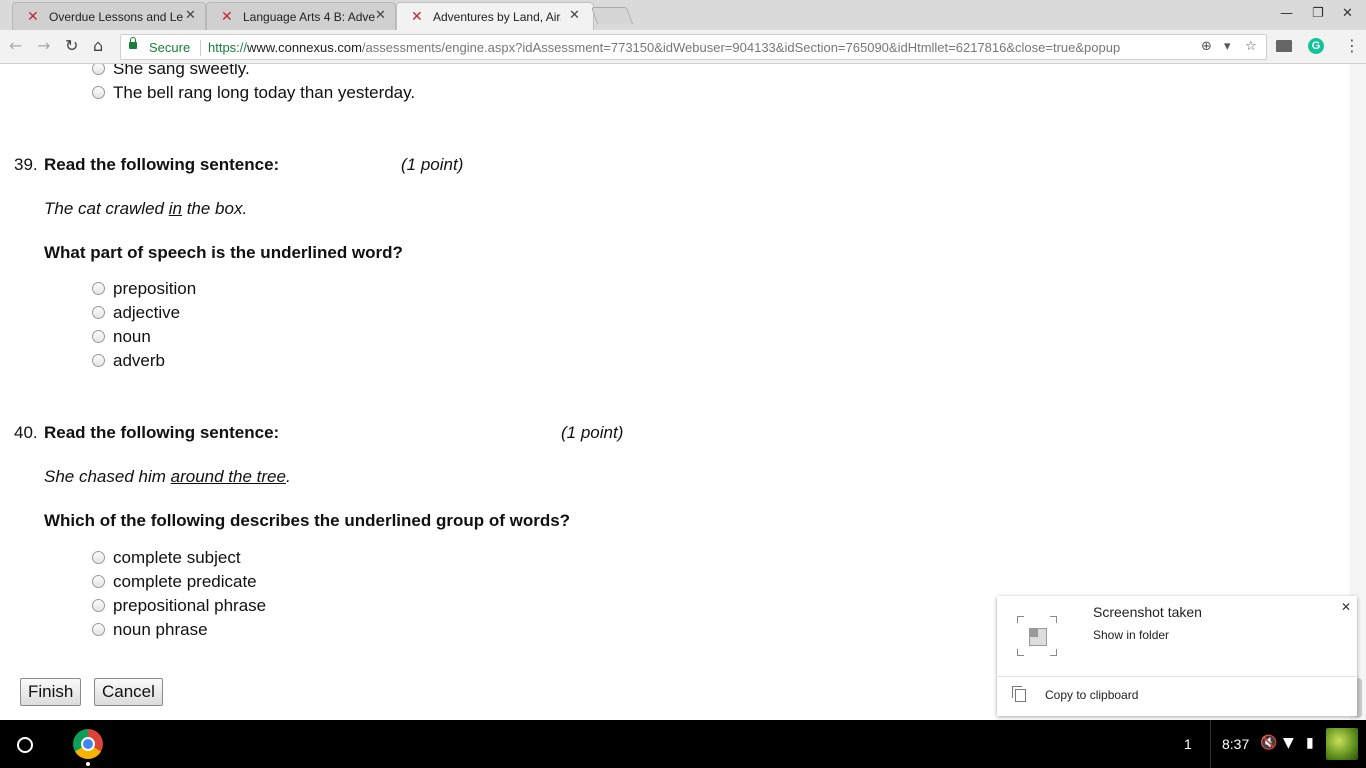 This screenshot has width=1366, height=768. Describe the element at coordinates (170, 47) in the screenshot. I see `secure-label: Secure` at that location.